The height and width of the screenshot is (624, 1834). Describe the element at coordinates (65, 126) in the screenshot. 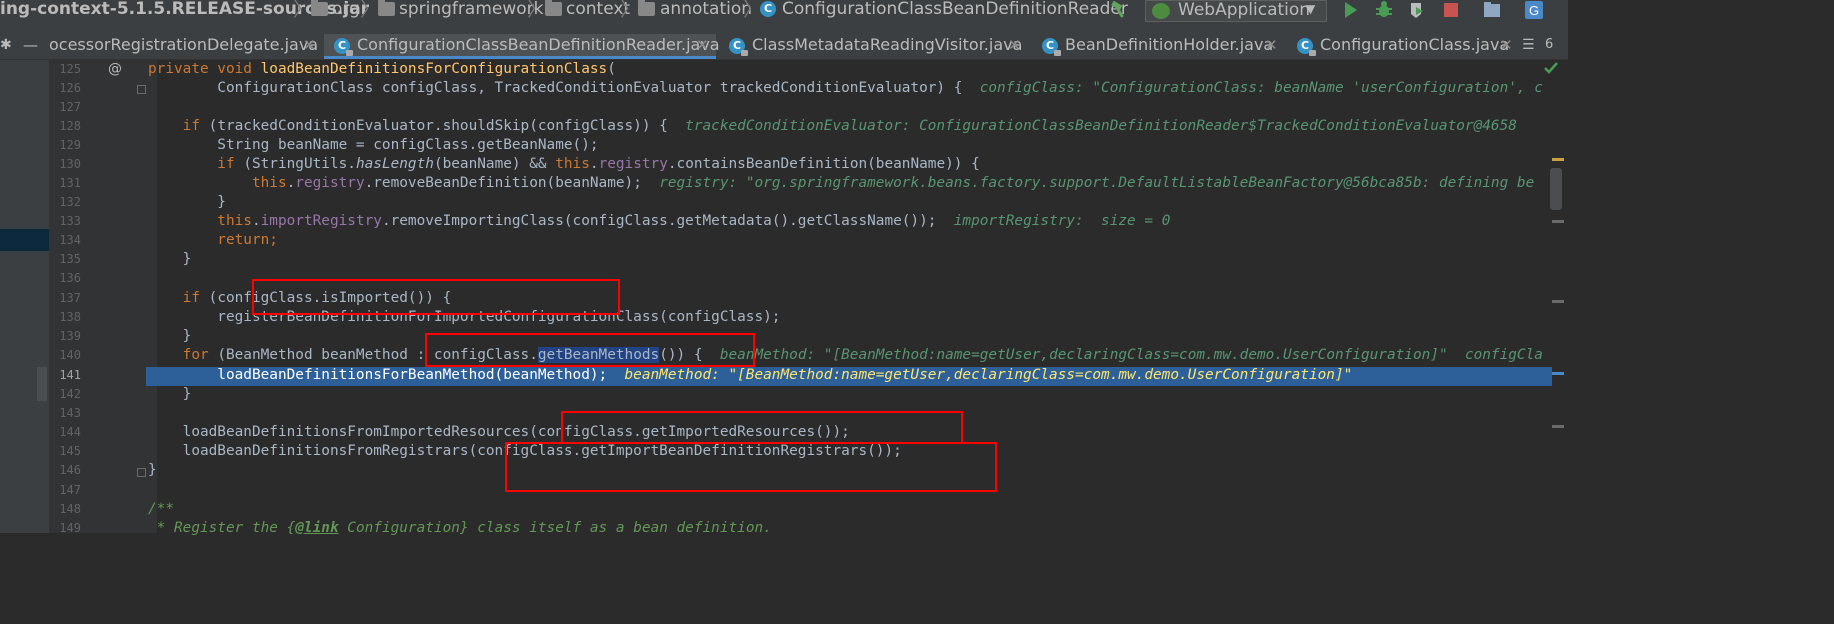

I see `line-number: 128` at that location.